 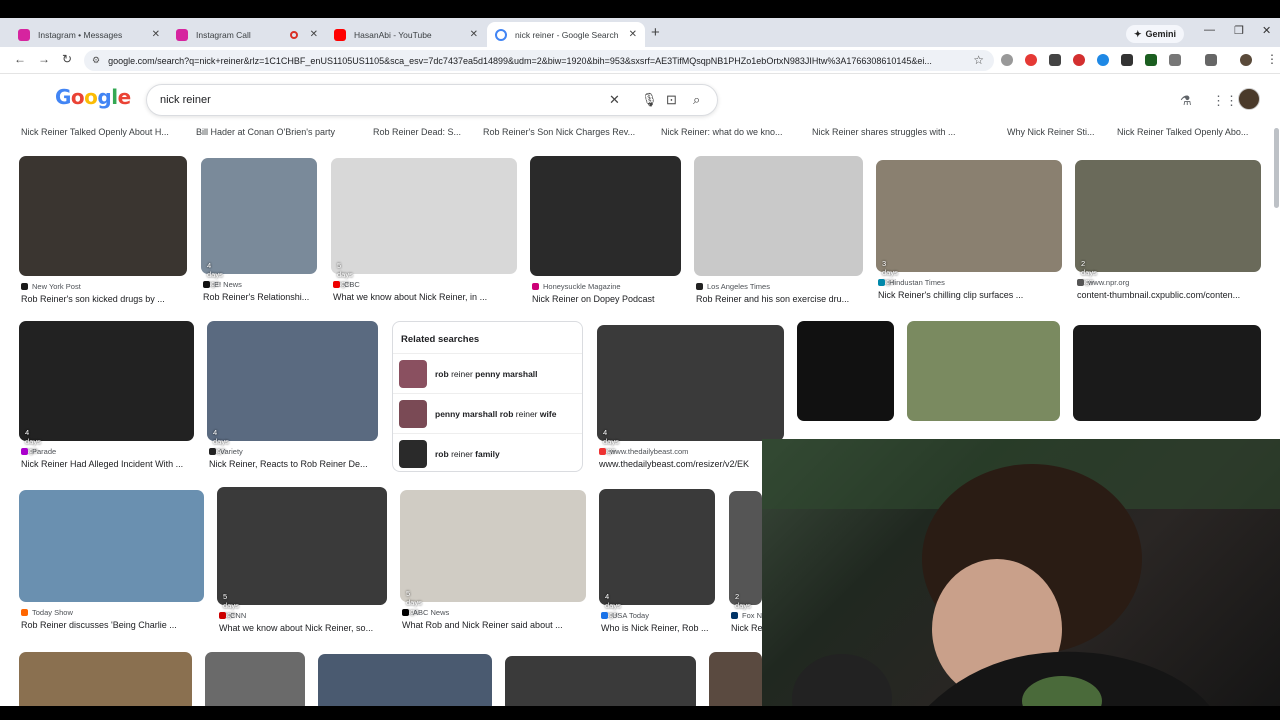 I want to click on image-title: Bill Hader at Conan O'Brien's party, so click(x=276, y=132).